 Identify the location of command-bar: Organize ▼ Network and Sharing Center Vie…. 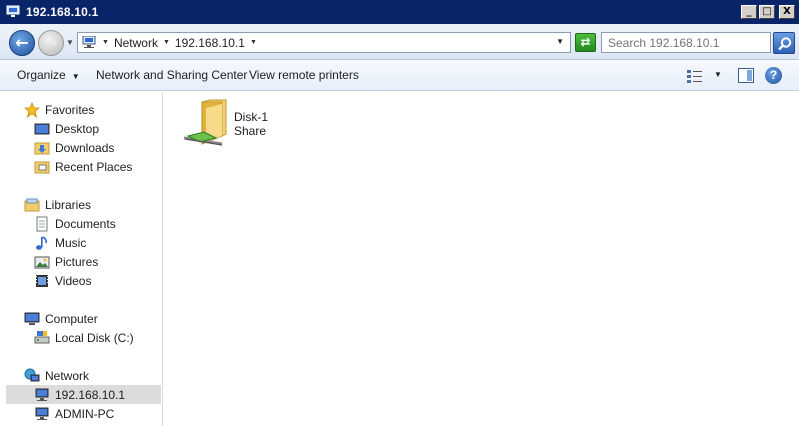
(399, 76).